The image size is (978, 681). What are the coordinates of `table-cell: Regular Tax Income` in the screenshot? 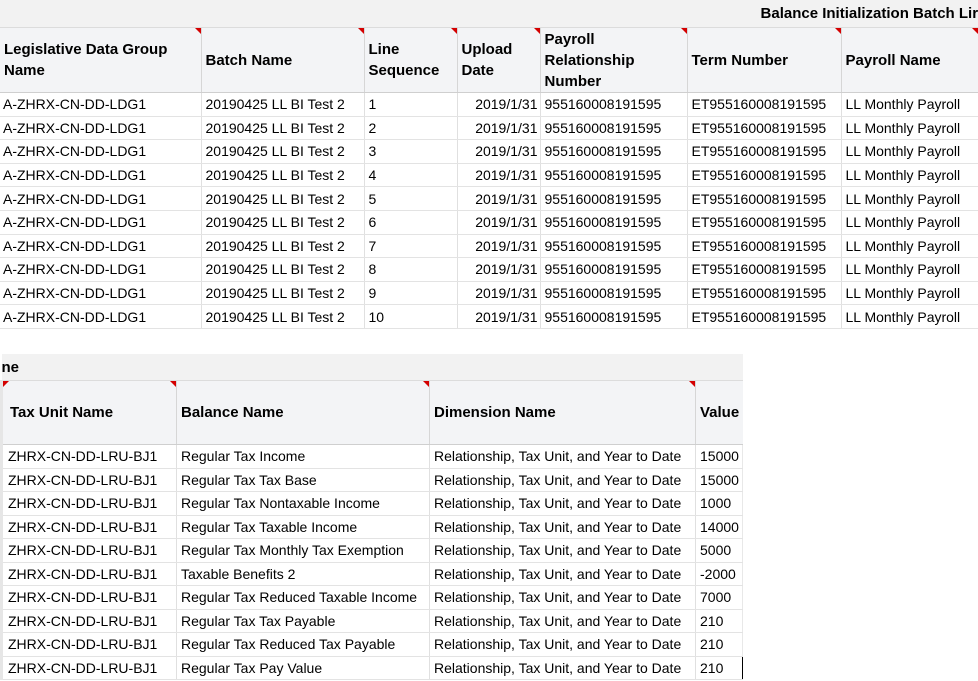 It's located at (303, 456).